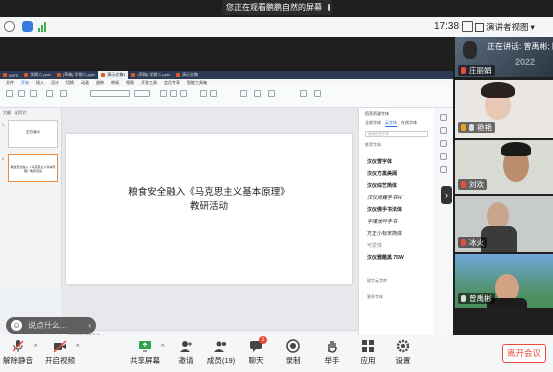 This screenshot has width=553, height=372. What do you see at coordinates (55, 83) in the screenshot?
I see `menu-item: 设计` at bounding box center [55, 83].